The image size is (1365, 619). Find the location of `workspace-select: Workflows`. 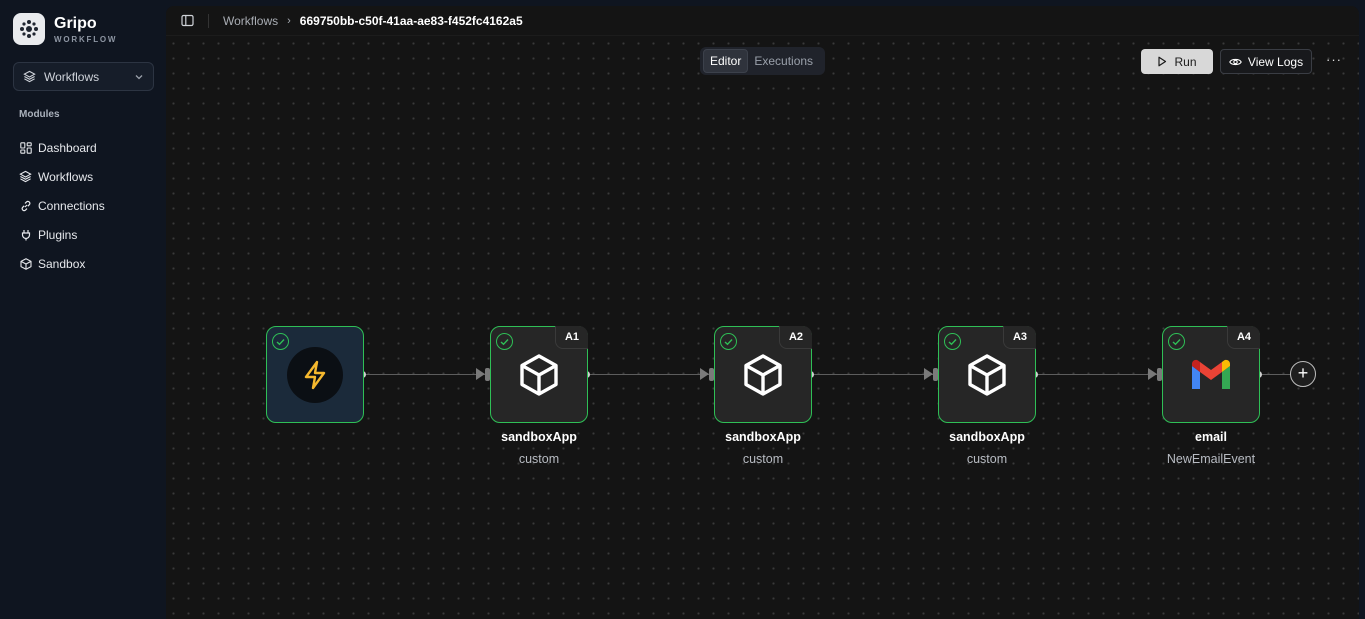

workspace-select: Workflows is located at coordinates (83, 76).